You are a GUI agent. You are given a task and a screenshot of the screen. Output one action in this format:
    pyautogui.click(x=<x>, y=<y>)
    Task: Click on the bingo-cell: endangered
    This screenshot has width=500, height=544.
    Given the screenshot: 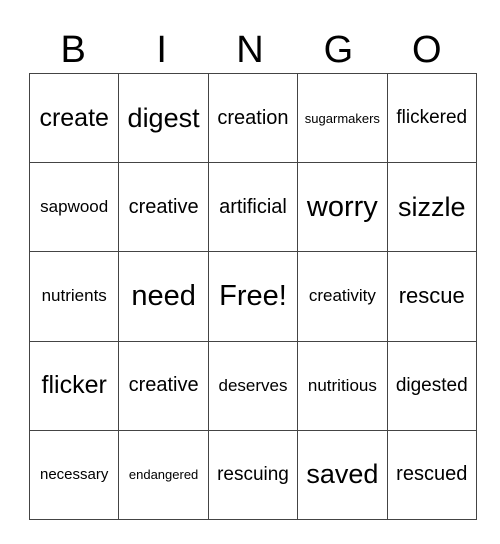 What is the action you would take?
    pyautogui.click(x=163, y=474)
    